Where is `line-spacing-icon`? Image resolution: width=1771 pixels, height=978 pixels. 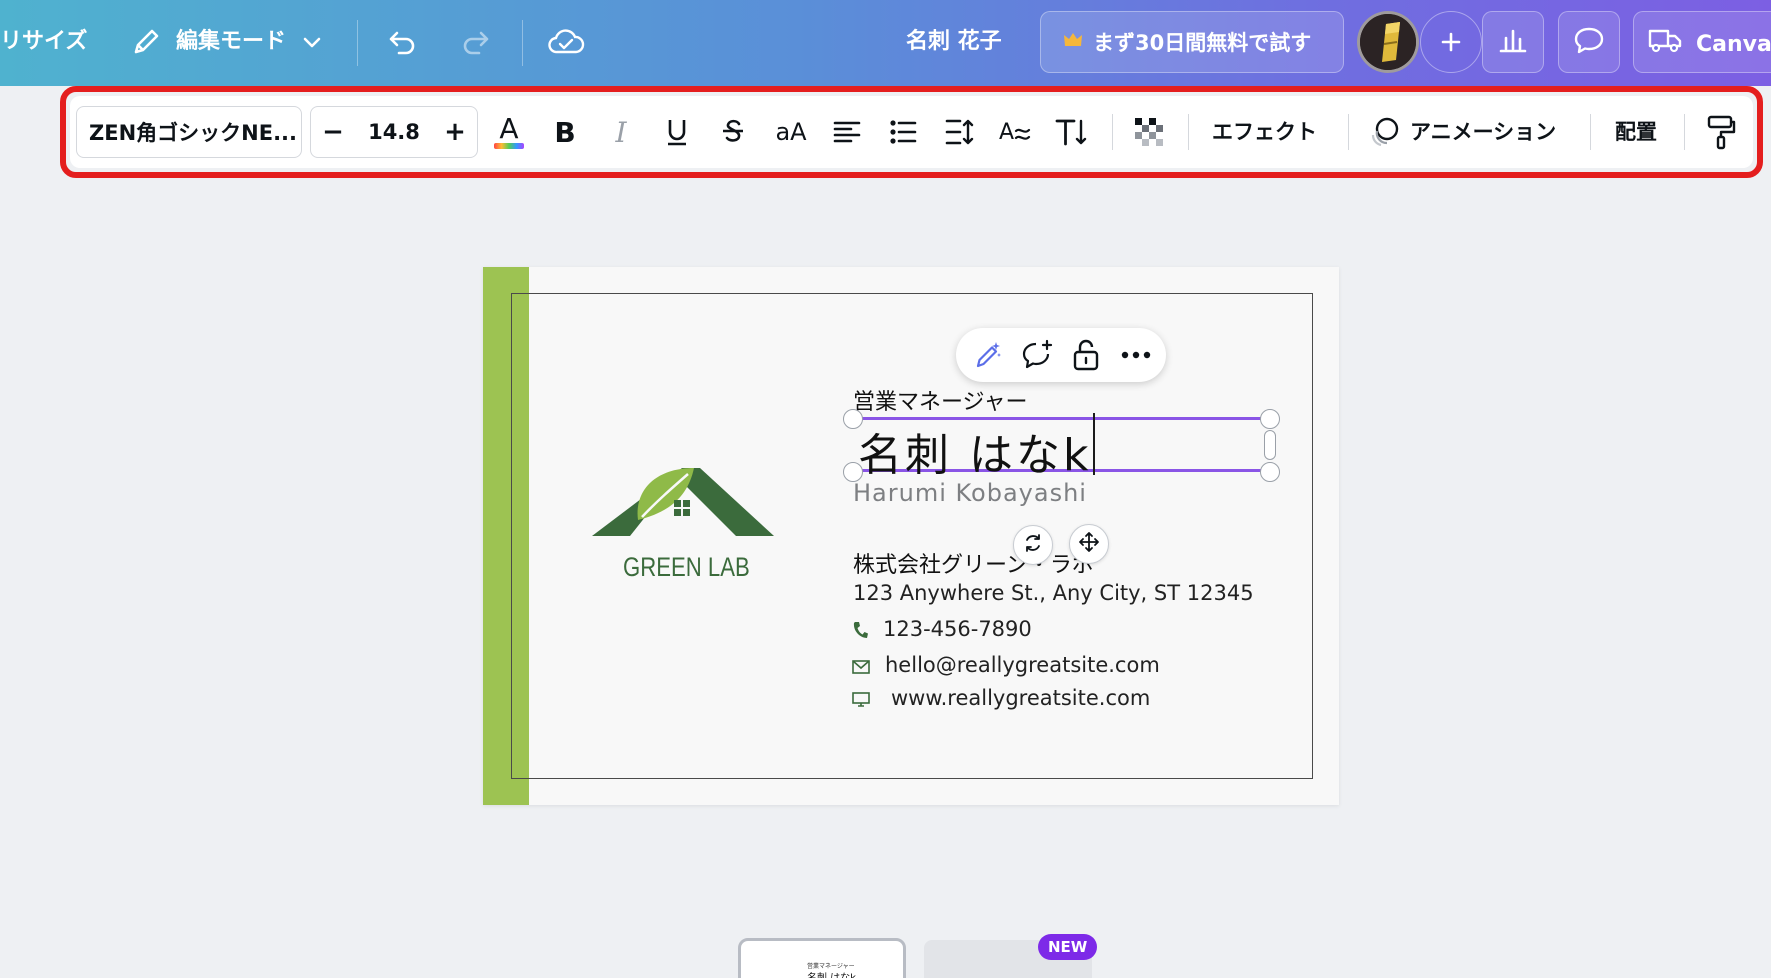
line-spacing-icon is located at coordinates (959, 132).